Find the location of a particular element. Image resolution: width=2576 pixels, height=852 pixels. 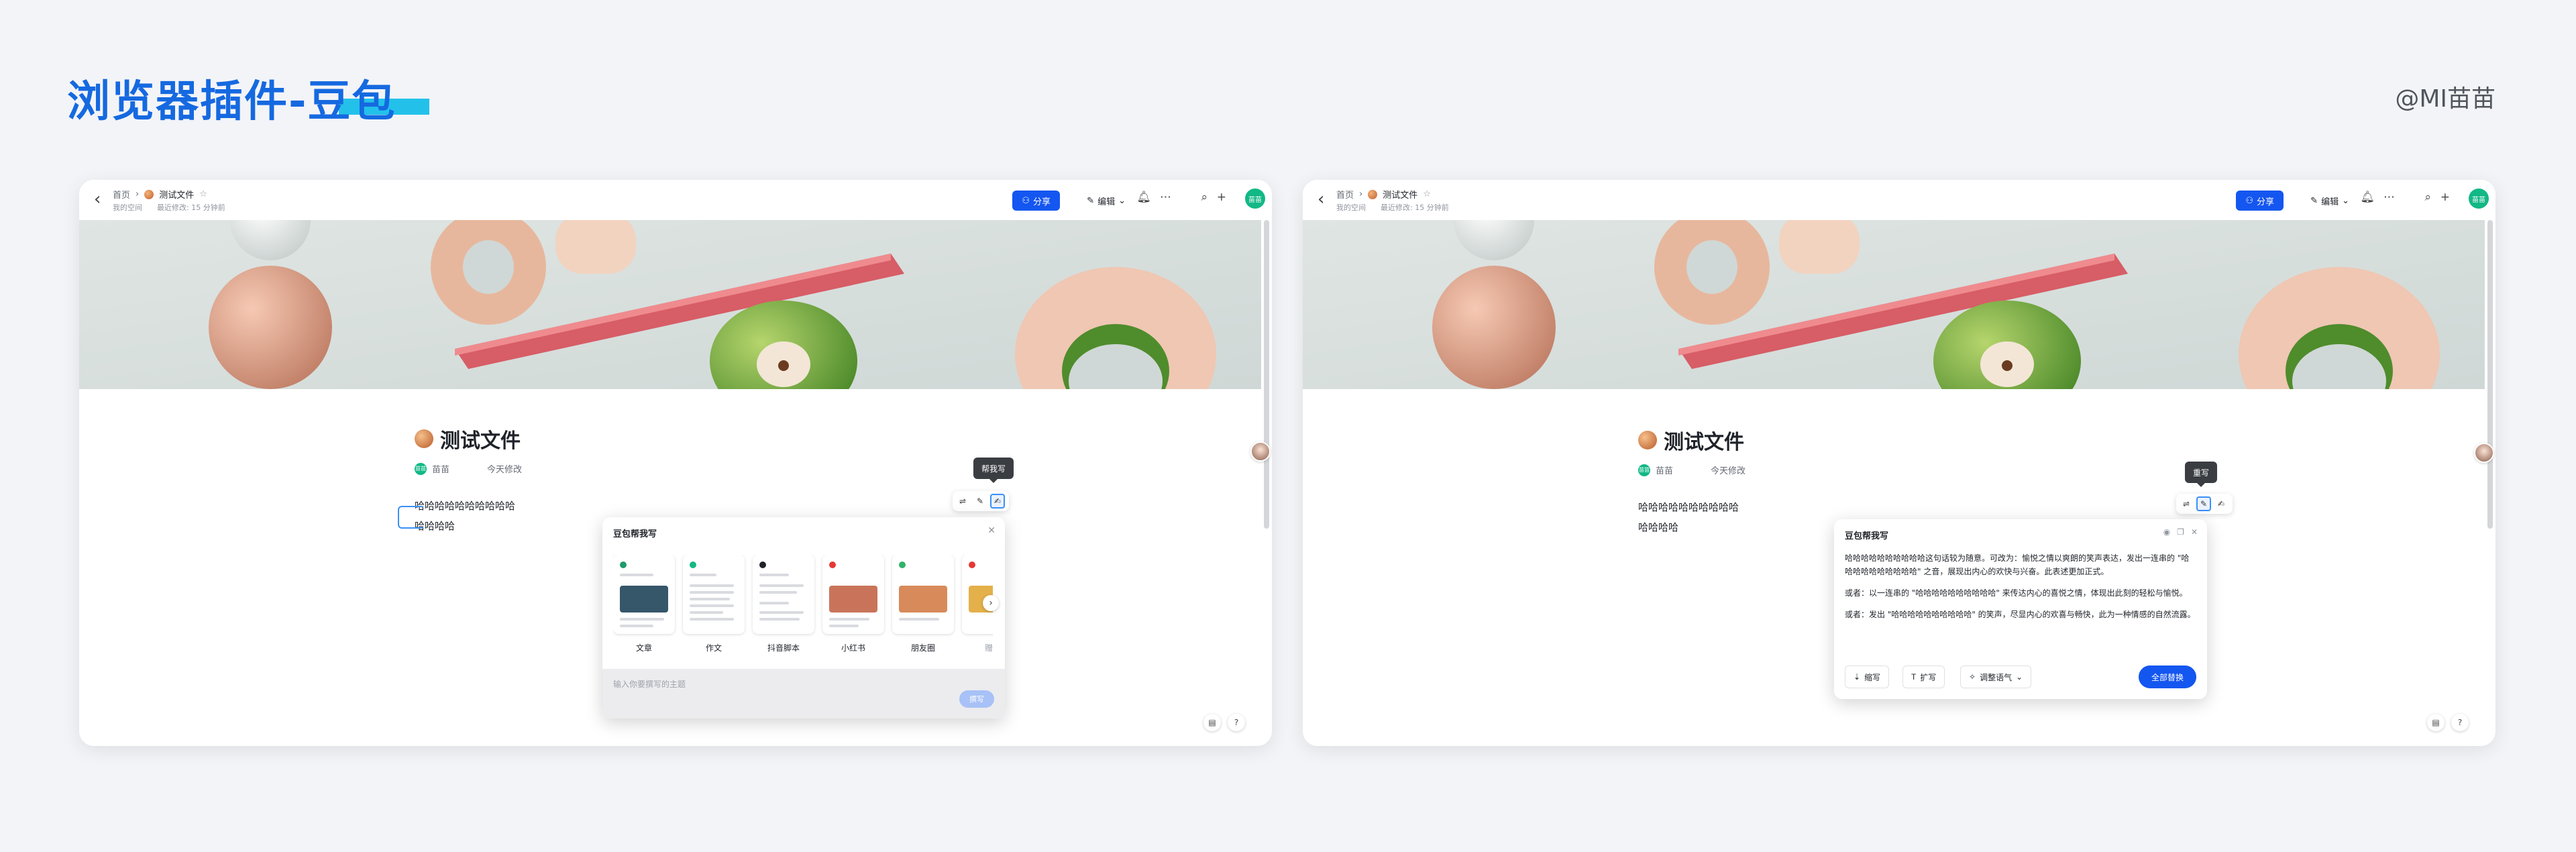

topic-input-area: 输入你要撰写的主题 撰写 is located at coordinates (803, 693).